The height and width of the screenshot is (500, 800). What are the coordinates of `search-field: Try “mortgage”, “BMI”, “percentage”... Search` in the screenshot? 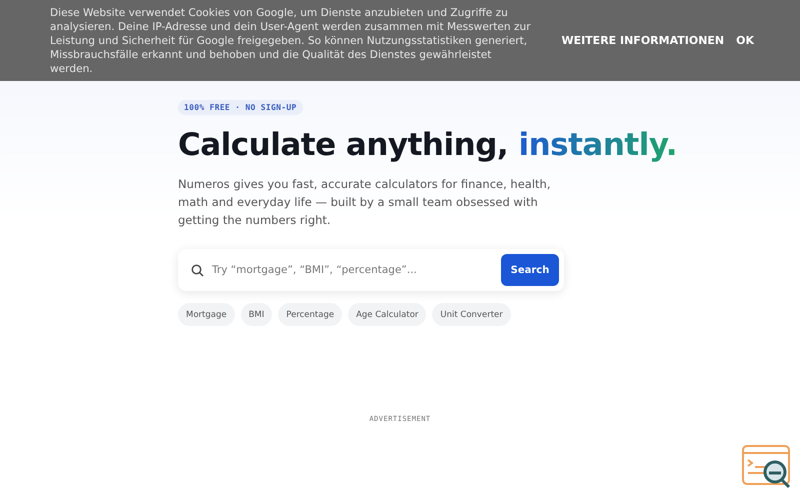 It's located at (371, 270).